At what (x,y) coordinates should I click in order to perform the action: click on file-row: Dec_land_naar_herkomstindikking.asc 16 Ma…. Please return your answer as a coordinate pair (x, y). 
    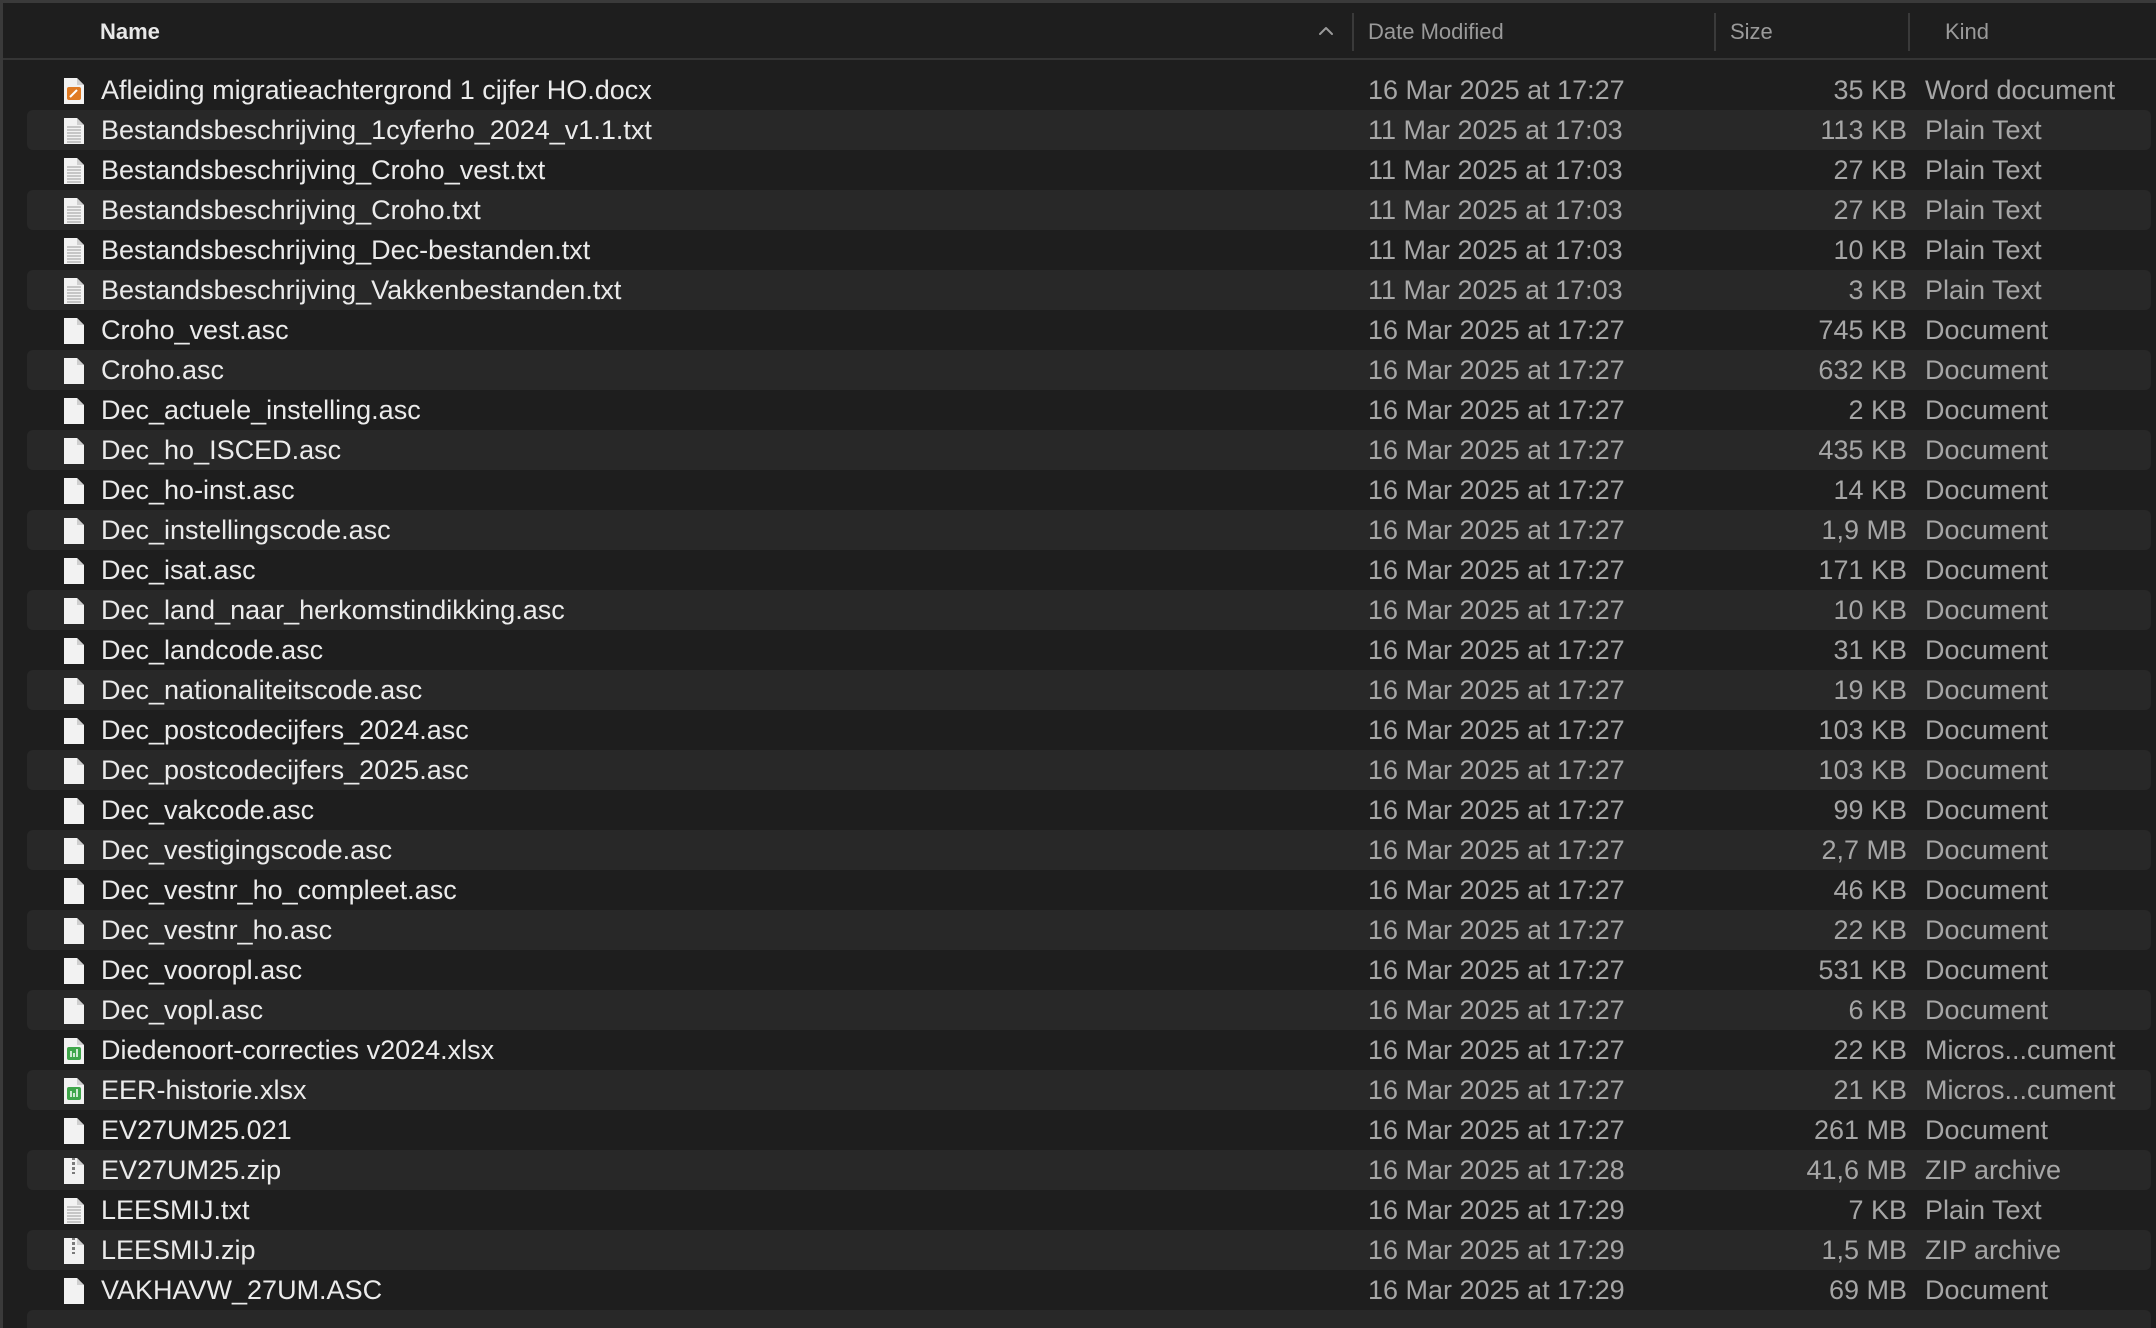
    Looking at the image, I should click on (1089, 610).